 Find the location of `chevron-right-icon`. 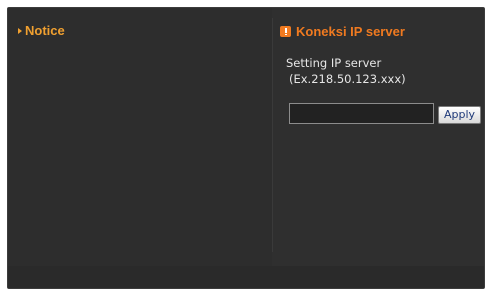

chevron-right-icon is located at coordinates (20, 30).